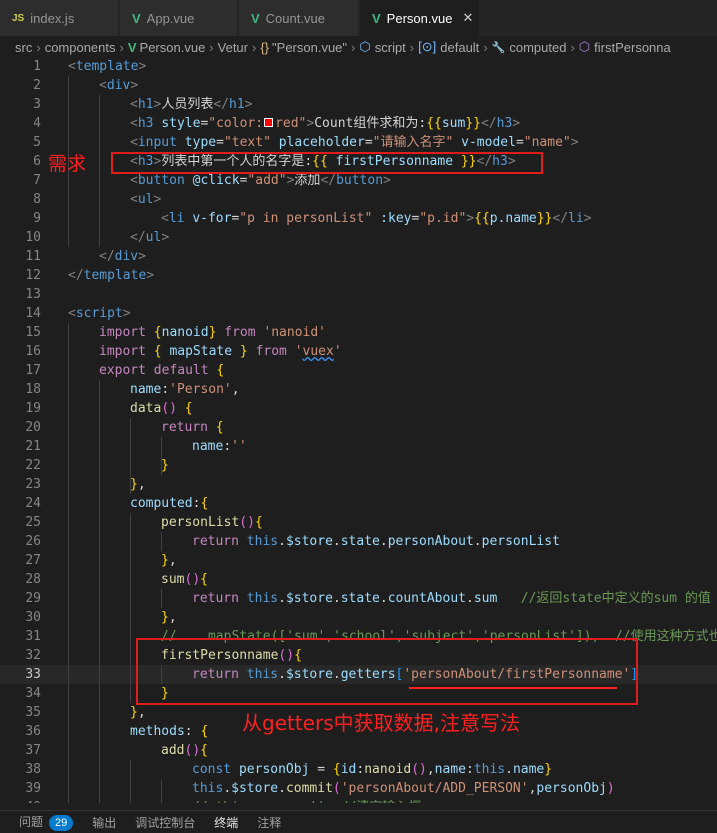  What do you see at coordinates (459, 47) in the screenshot?
I see `breadcrumb-item-default: default` at bounding box center [459, 47].